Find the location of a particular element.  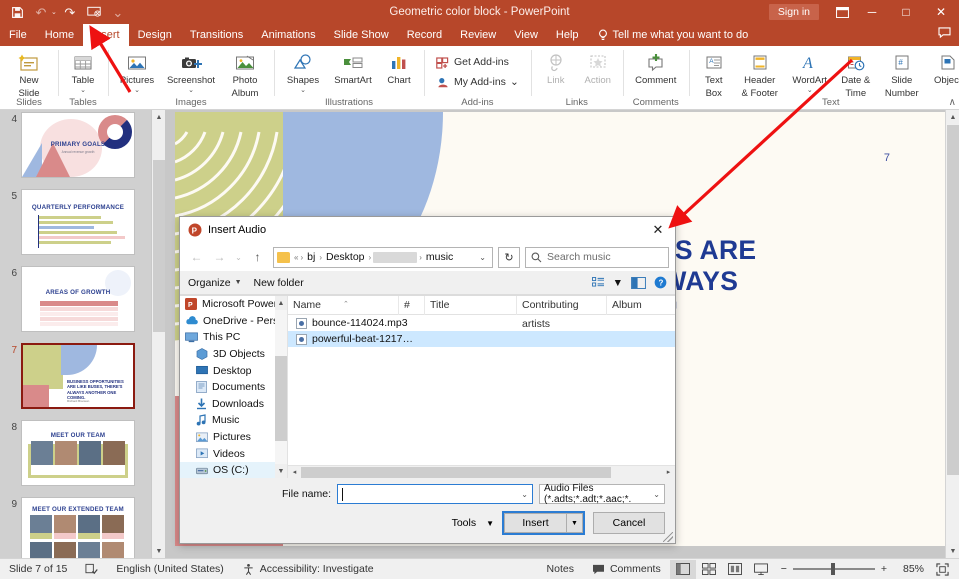

nav-scroll-down-button: ▼ is located at coordinates (281, 471).